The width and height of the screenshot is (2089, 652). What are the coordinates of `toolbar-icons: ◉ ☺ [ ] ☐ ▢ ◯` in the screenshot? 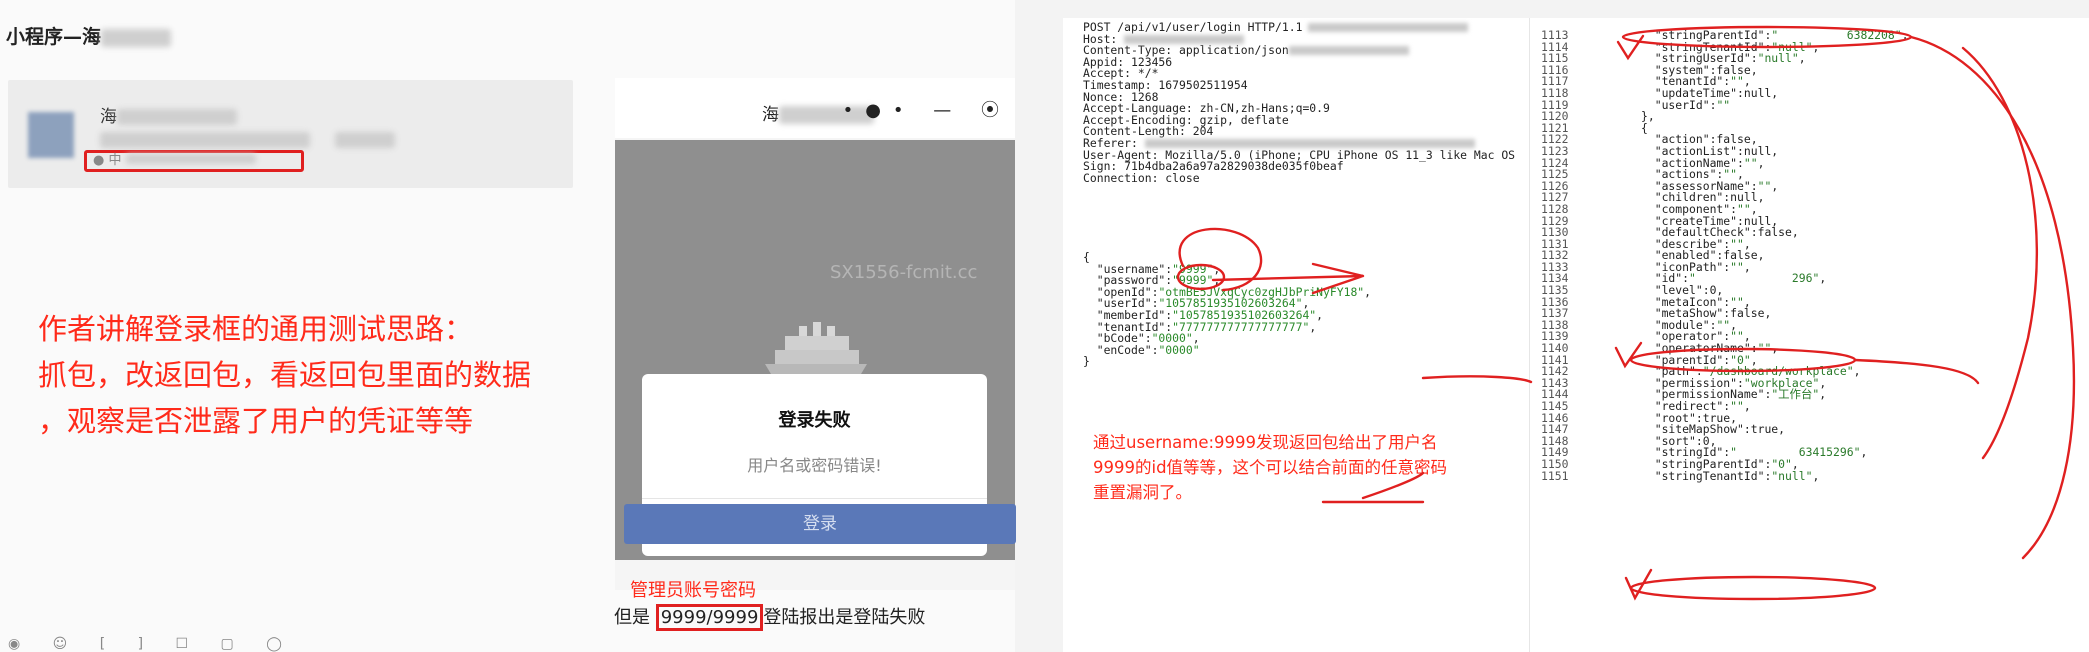 It's located at (152, 644).